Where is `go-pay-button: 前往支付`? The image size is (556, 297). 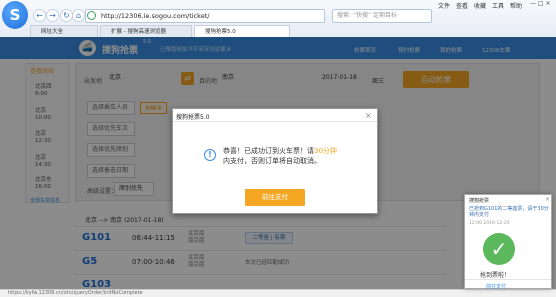
go-pay-button: 前往支付 is located at coordinates (275, 197).